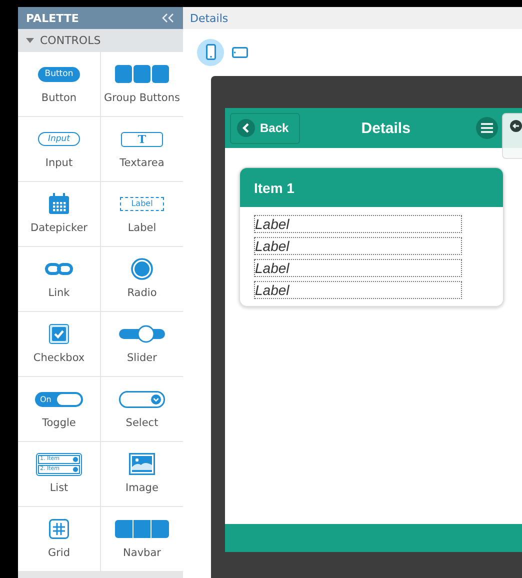  What do you see at coordinates (59, 149) in the screenshot?
I see `palette-item: Input Input` at bounding box center [59, 149].